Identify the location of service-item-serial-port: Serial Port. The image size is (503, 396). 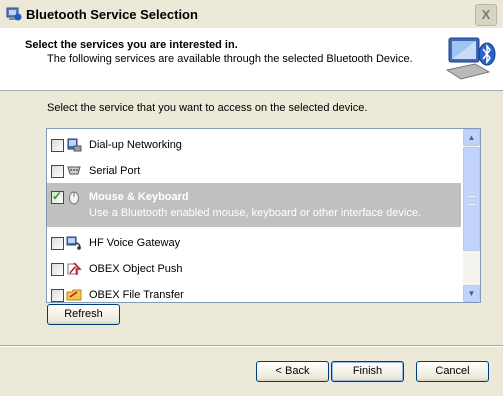
(254, 170).